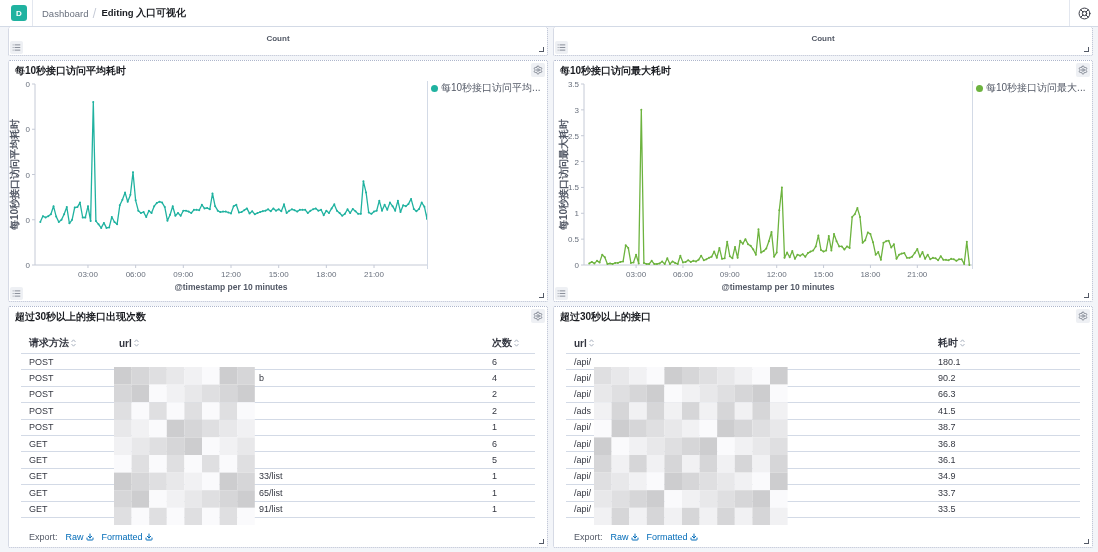 Image resolution: width=1098 pixels, height=552 pixels. What do you see at coordinates (1084, 13) in the screenshot?
I see `help-icon` at bounding box center [1084, 13].